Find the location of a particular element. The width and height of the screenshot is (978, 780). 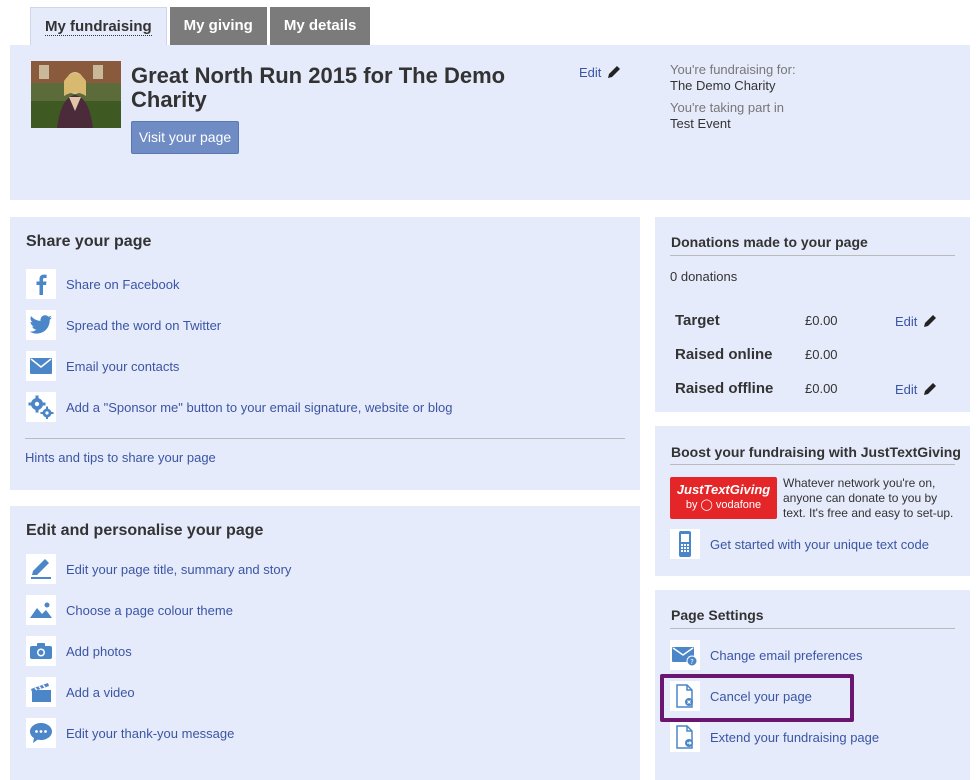

email-preferences-item: ? Change email preferences is located at coordinates (766, 655).